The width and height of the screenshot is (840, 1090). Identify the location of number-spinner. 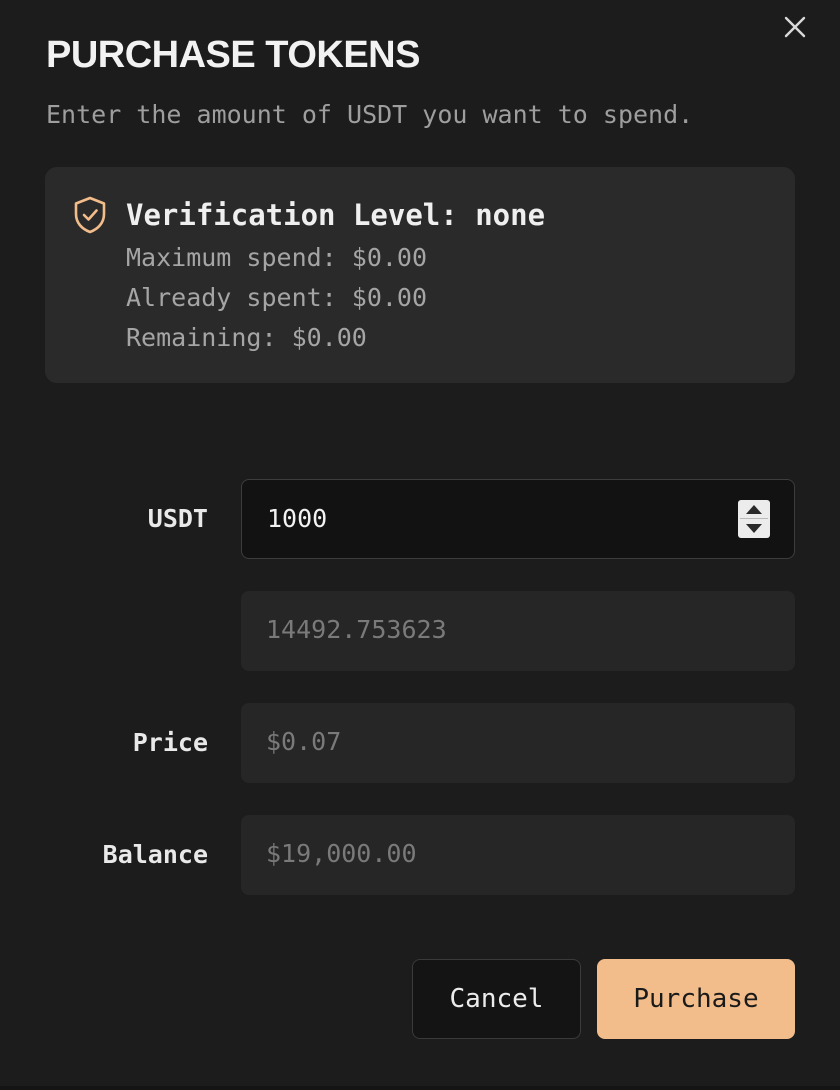
(754, 519).